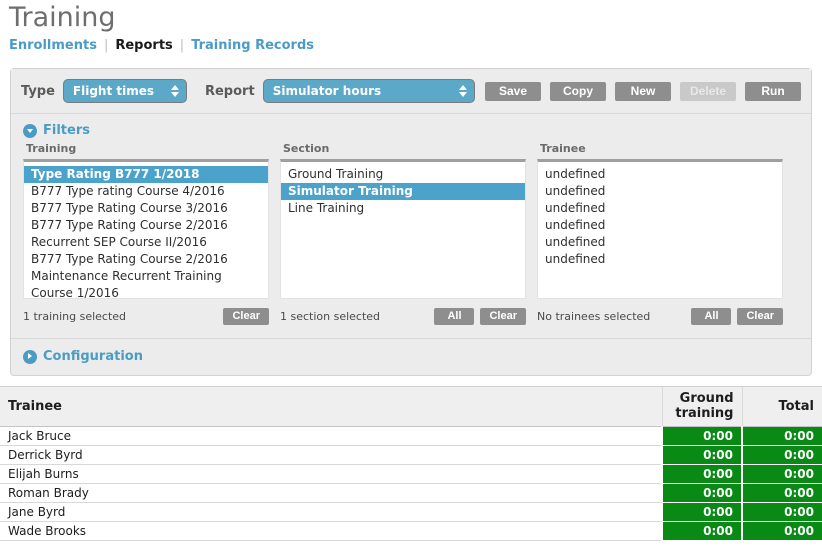  What do you see at coordinates (660, 316) in the screenshot?
I see `trainee-filter-footer: No trainees selected All Clear` at bounding box center [660, 316].